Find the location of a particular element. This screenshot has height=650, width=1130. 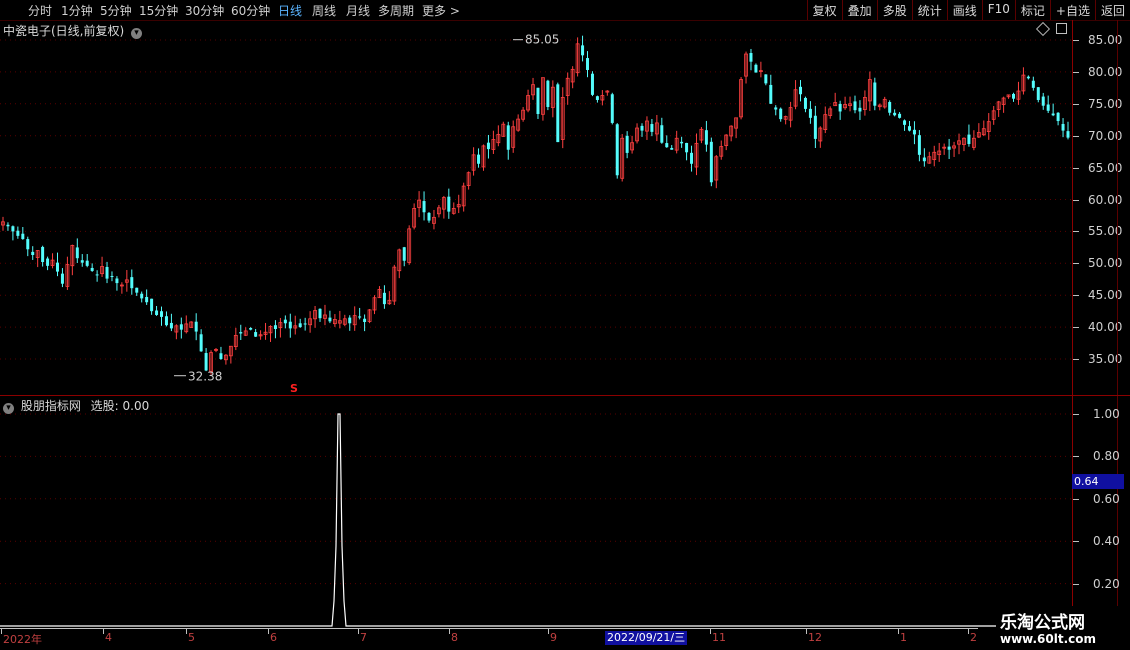

toolbar-button: 返回 is located at coordinates (1112, 10).